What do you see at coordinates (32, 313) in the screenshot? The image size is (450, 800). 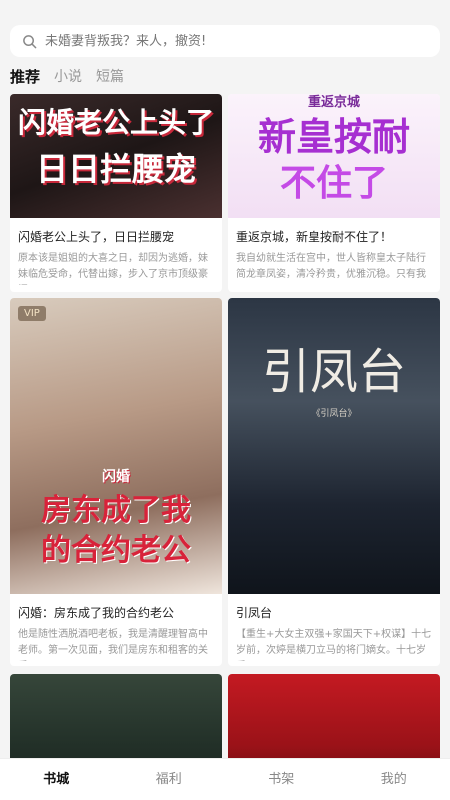 I see `vip-badge: VIP` at bounding box center [32, 313].